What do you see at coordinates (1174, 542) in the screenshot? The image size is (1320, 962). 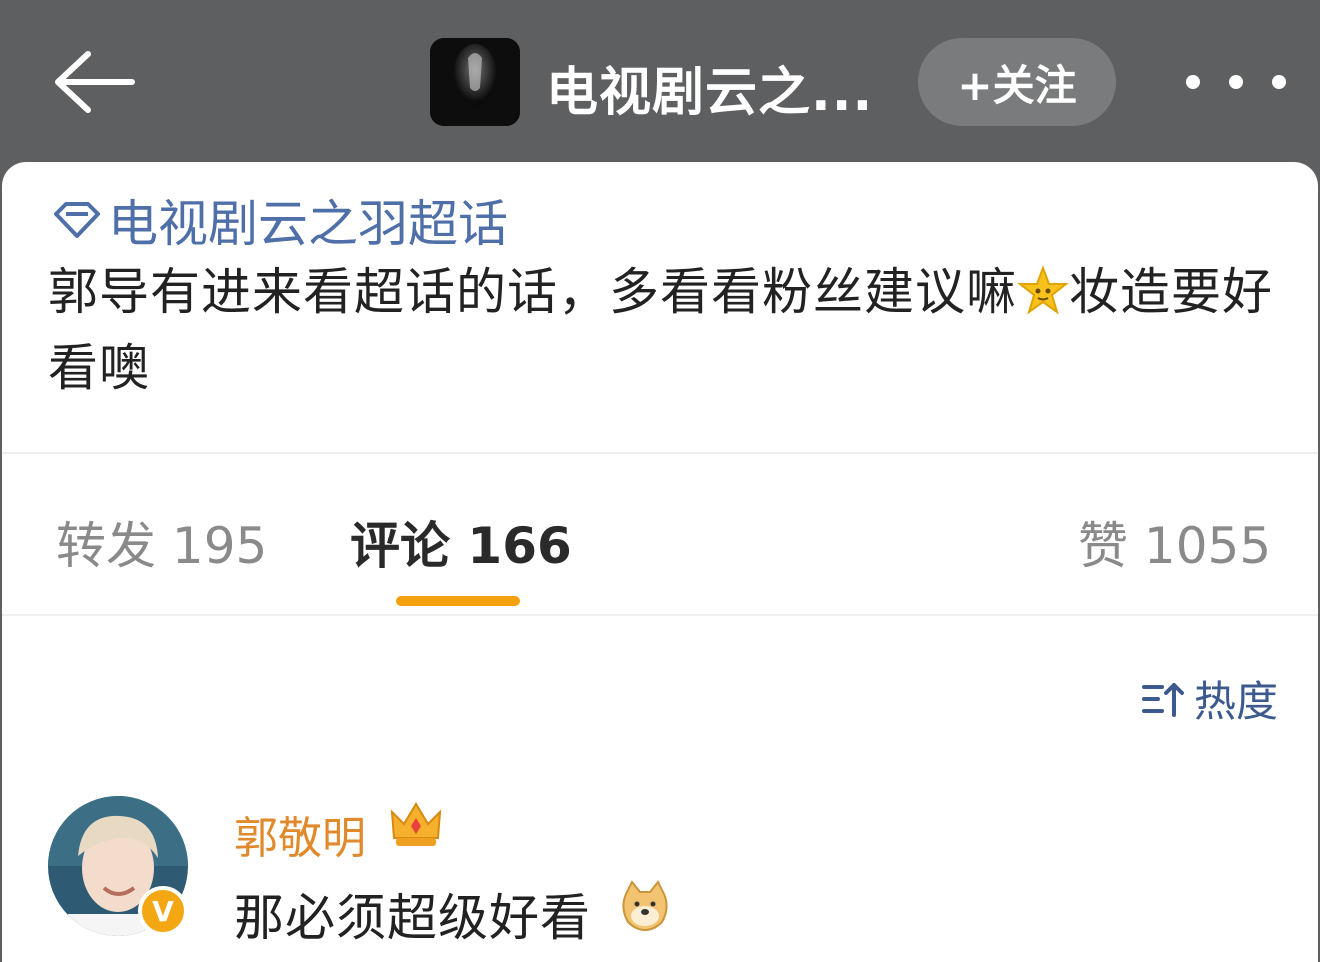 I see `tab-like: 赞 1055` at bounding box center [1174, 542].